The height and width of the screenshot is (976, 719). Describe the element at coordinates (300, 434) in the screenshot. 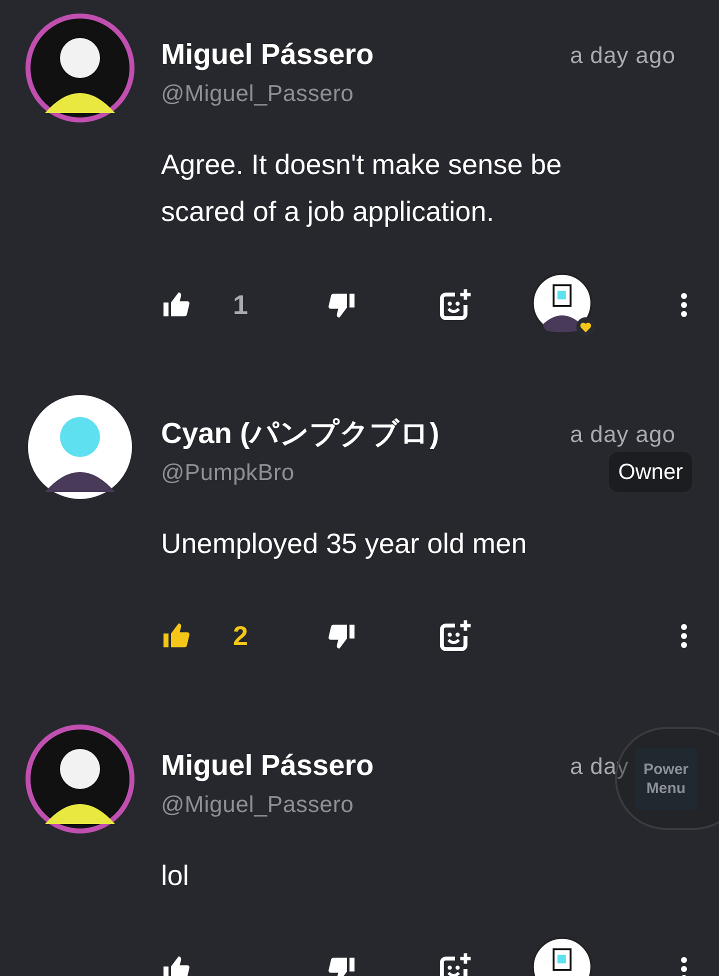

I see `user-name: Cyan (パンプクブロ)` at that location.